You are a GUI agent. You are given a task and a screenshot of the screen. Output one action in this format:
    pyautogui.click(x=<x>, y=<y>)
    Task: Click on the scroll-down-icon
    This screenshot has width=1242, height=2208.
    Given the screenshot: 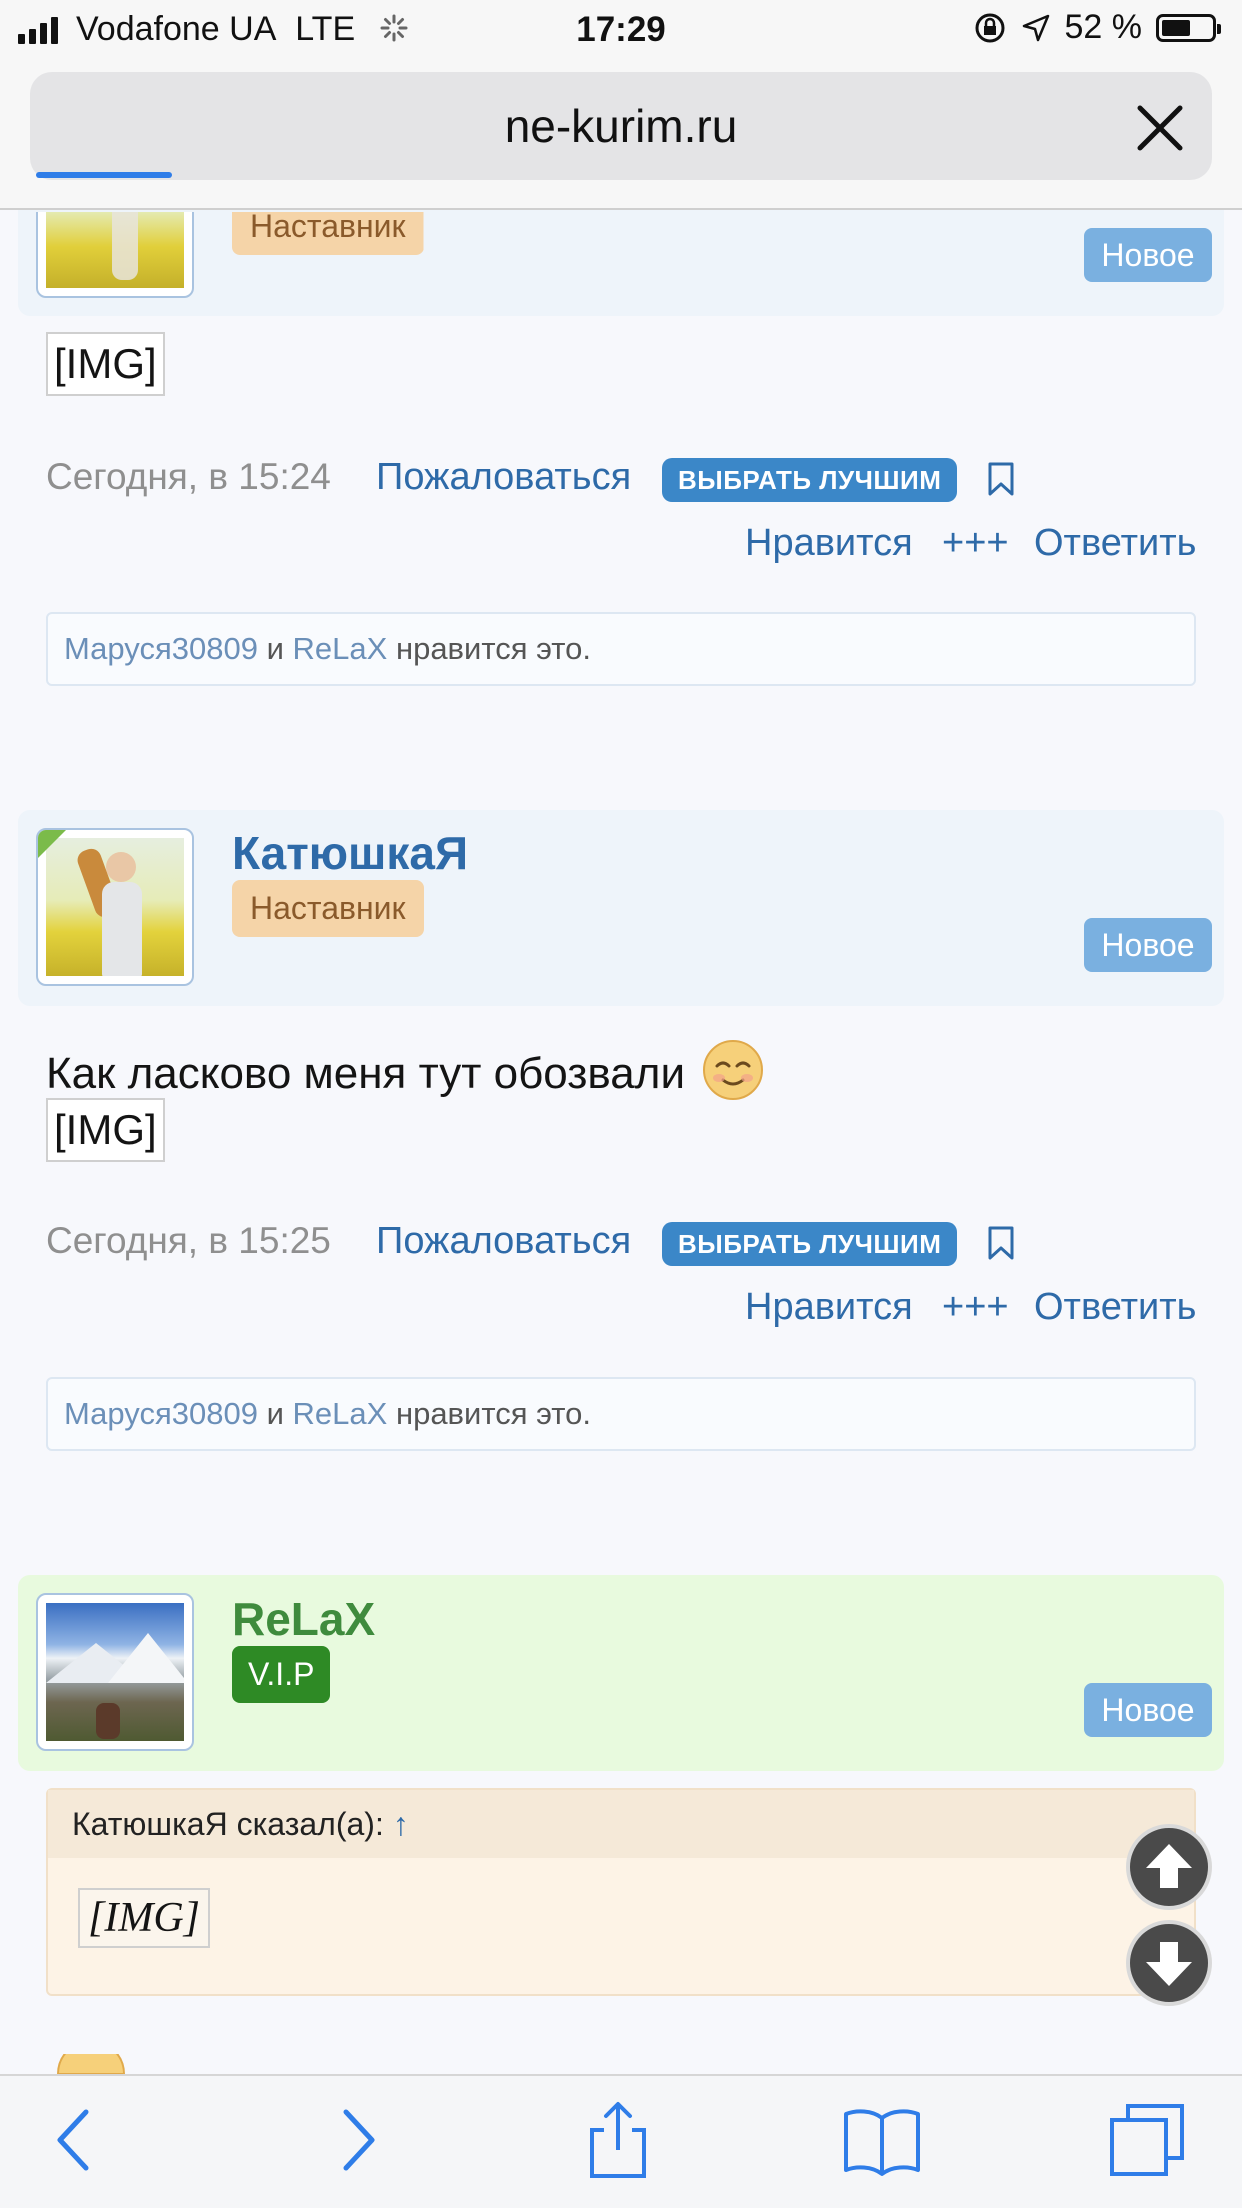 What is the action you would take?
    pyautogui.click(x=1169, y=1964)
    